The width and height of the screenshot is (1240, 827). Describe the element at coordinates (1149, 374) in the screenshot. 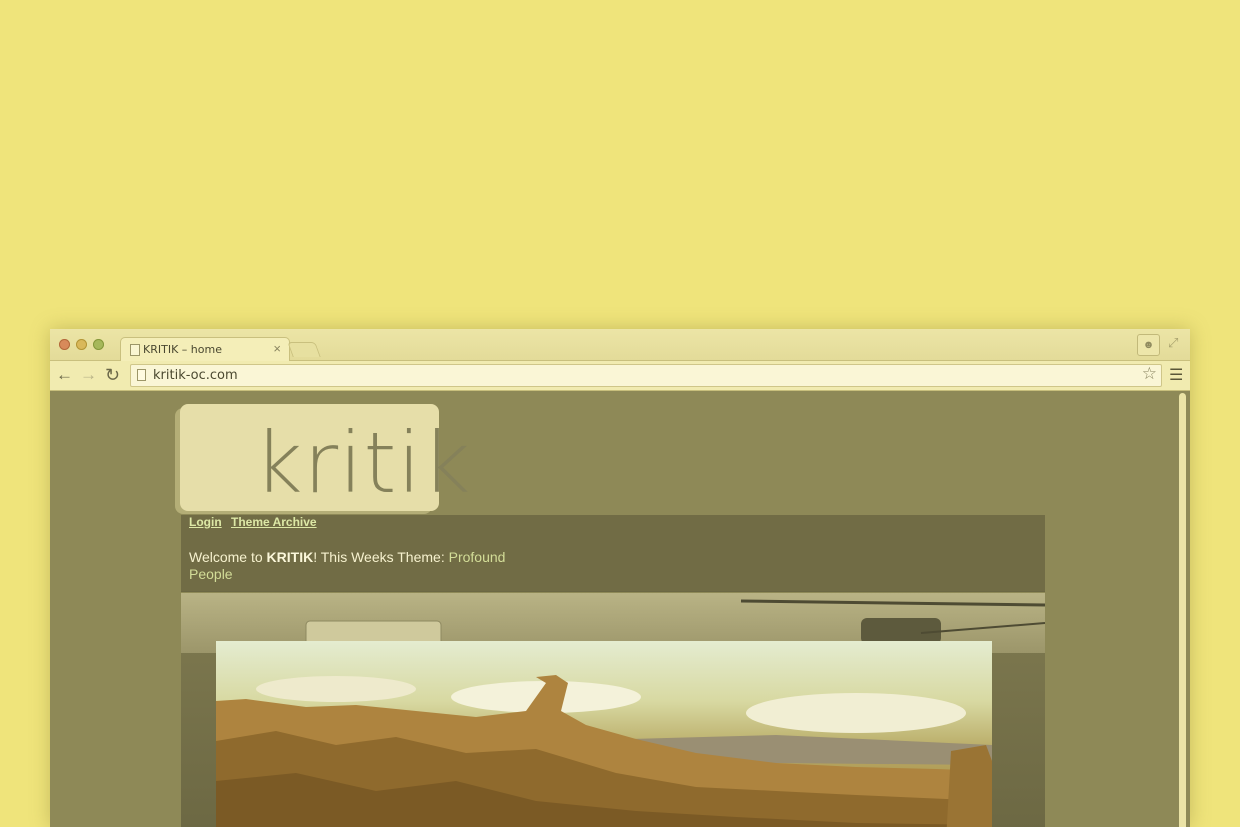

I see `star-icon: ☆` at that location.